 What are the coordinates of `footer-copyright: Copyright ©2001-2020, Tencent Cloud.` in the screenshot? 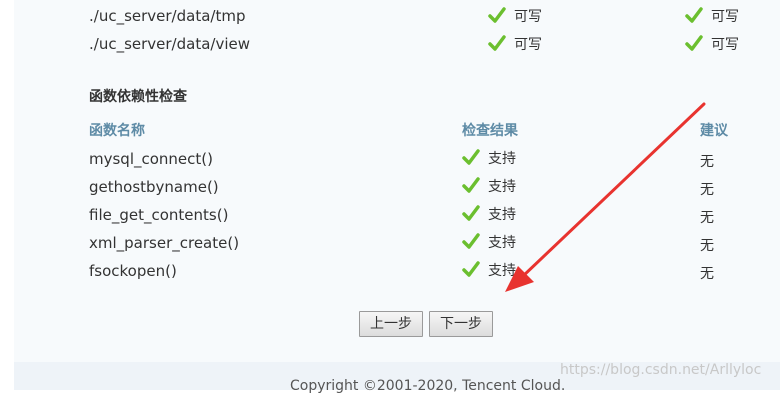 It's located at (428, 386).